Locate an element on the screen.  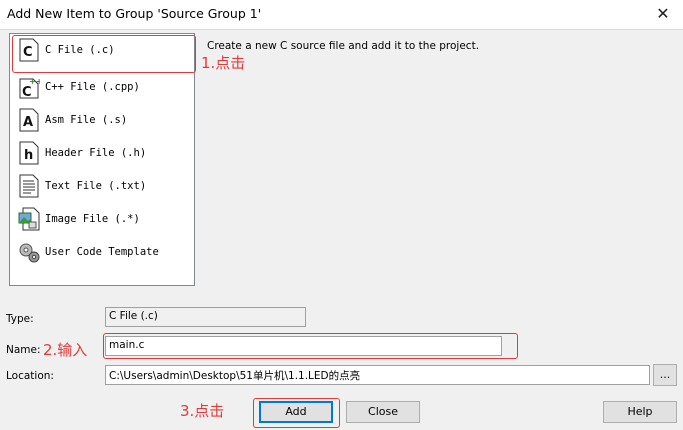
asm-file-icon: A is located at coordinates (29, 120).